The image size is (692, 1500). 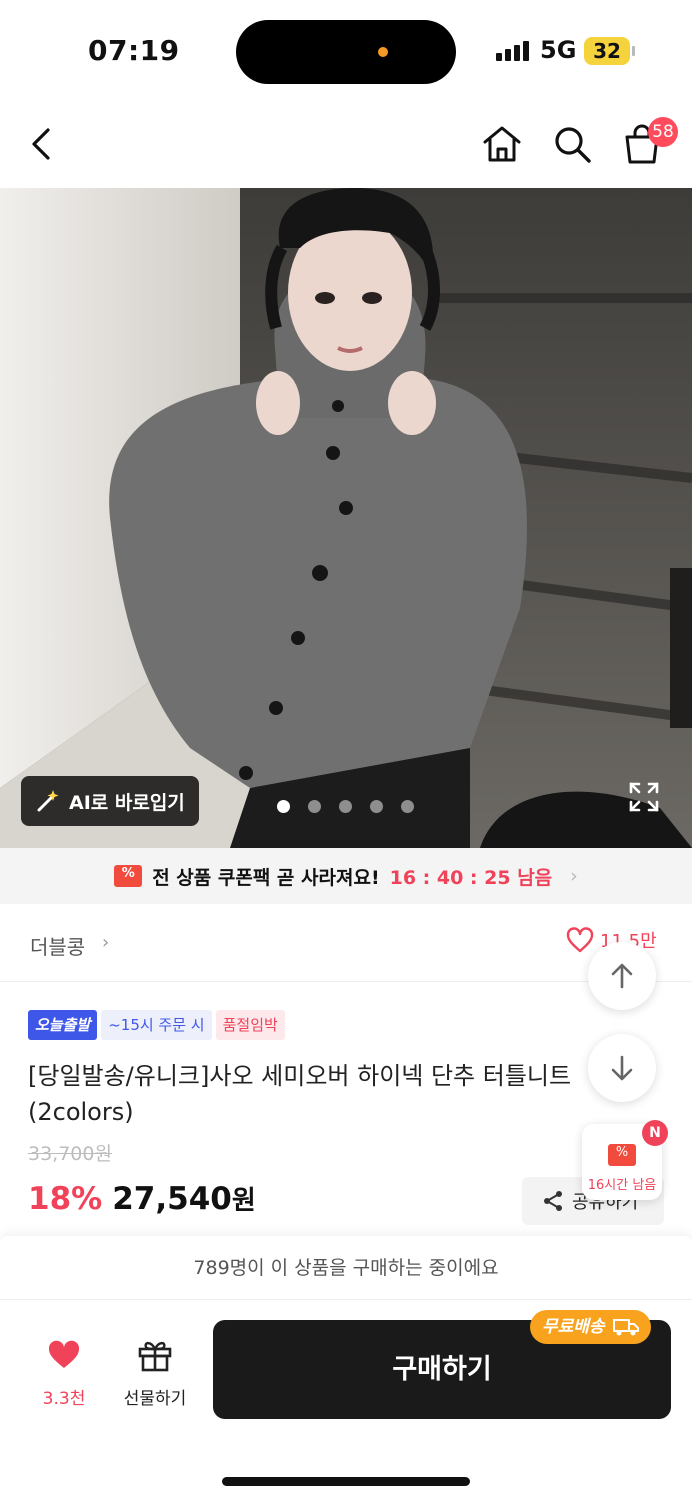 What do you see at coordinates (64, 1399) in the screenshot?
I see `wishlist-count: 3.3천` at bounding box center [64, 1399].